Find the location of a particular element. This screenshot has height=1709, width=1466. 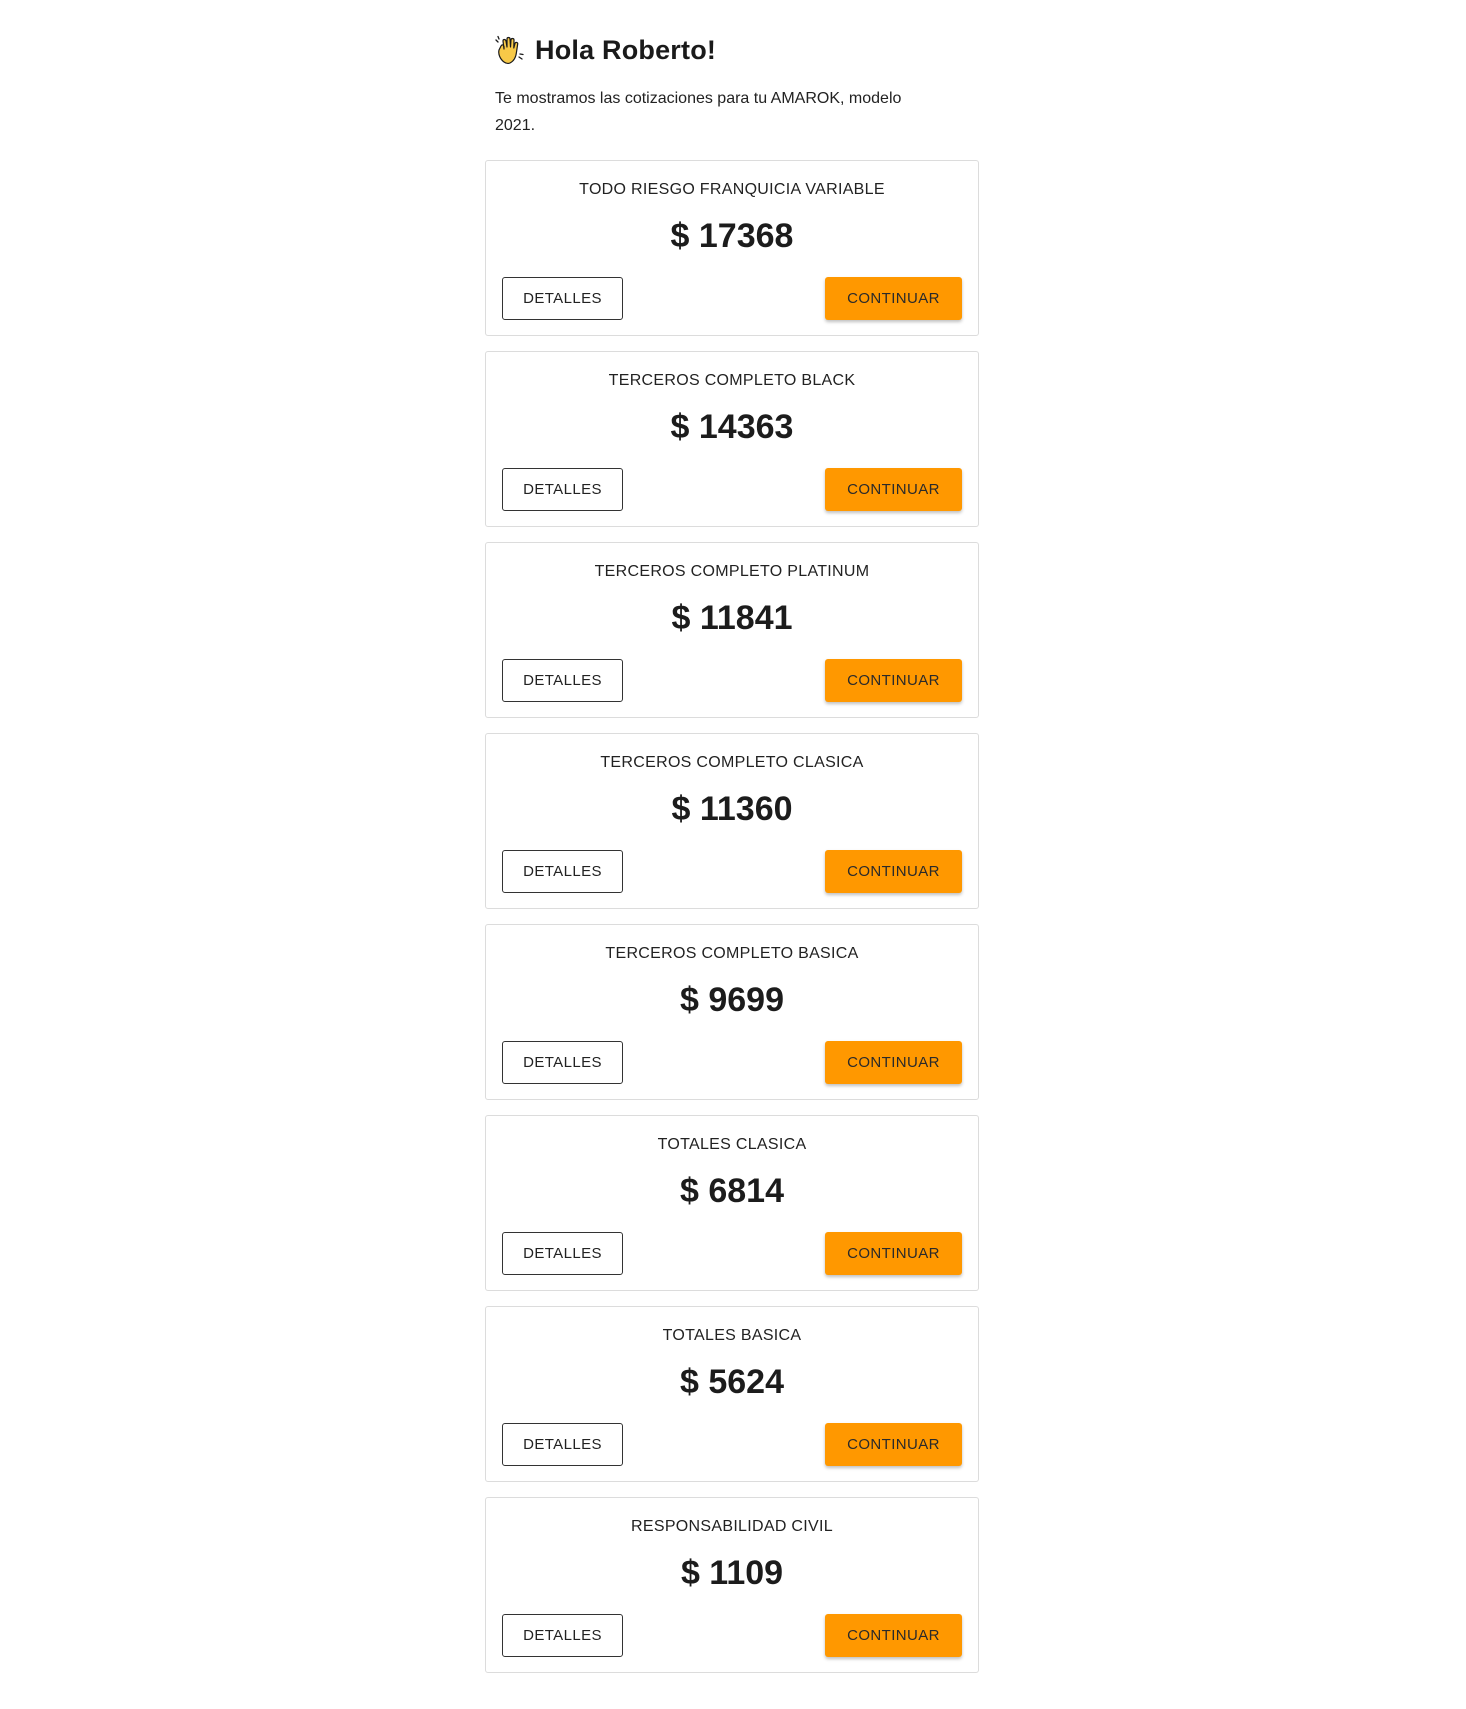

plan-price: $ 1109 is located at coordinates (732, 1573).